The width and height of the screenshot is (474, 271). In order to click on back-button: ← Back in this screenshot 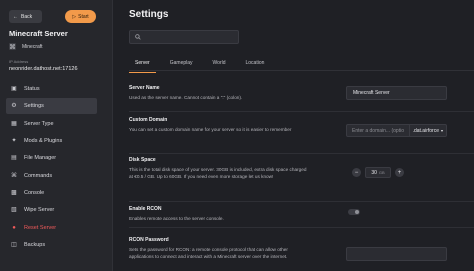, I will do `click(25, 16)`.